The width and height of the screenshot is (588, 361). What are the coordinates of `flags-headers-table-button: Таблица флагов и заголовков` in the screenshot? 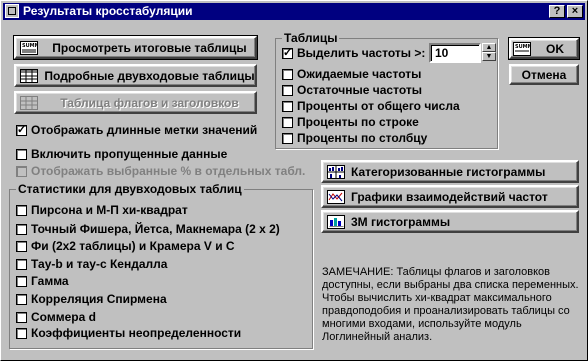 It's located at (135, 102).